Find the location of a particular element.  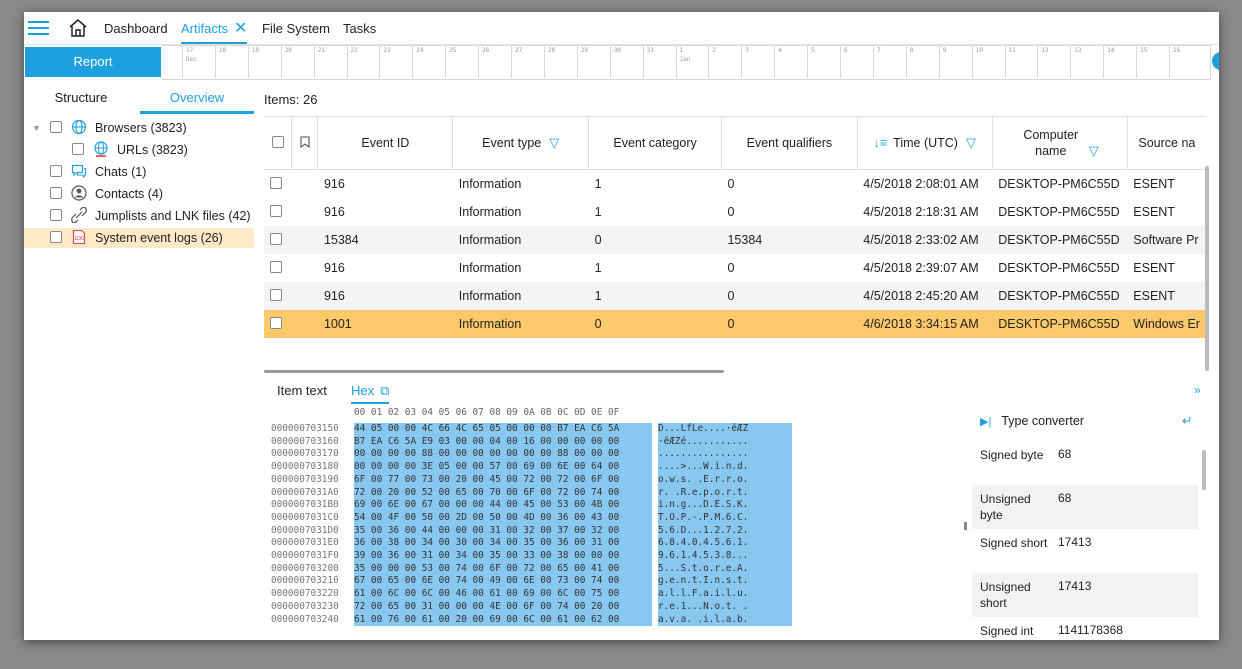

tab-dashboard: Dashboard is located at coordinates (136, 28).